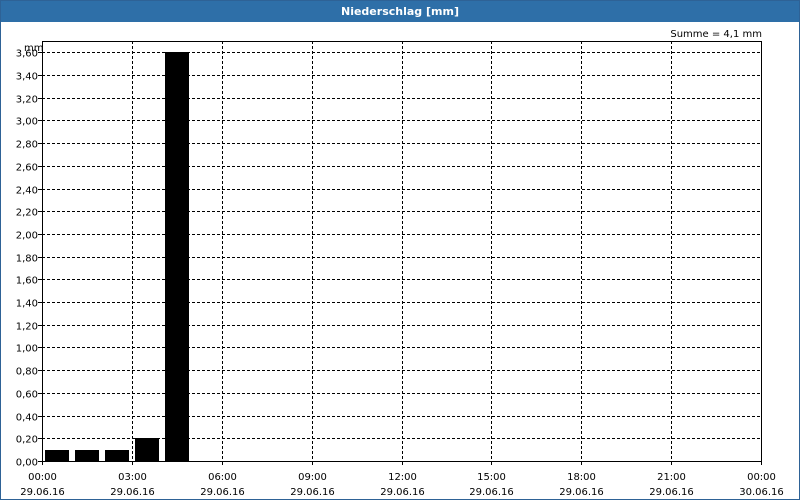 Image resolution: width=800 pixels, height=500 pixels. Describe the element at coordinates (402, 477) in the screenshot. I see `x-tick-time-label: 12:00` at that location.